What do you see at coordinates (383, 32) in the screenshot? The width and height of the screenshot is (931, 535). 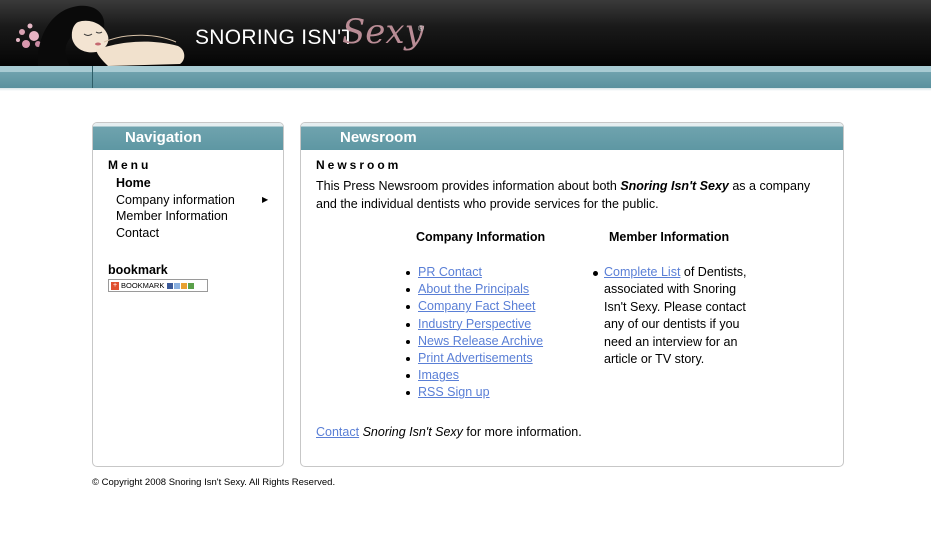 I see `logo-script-text: Sexy` at bounding box center [383, 32].